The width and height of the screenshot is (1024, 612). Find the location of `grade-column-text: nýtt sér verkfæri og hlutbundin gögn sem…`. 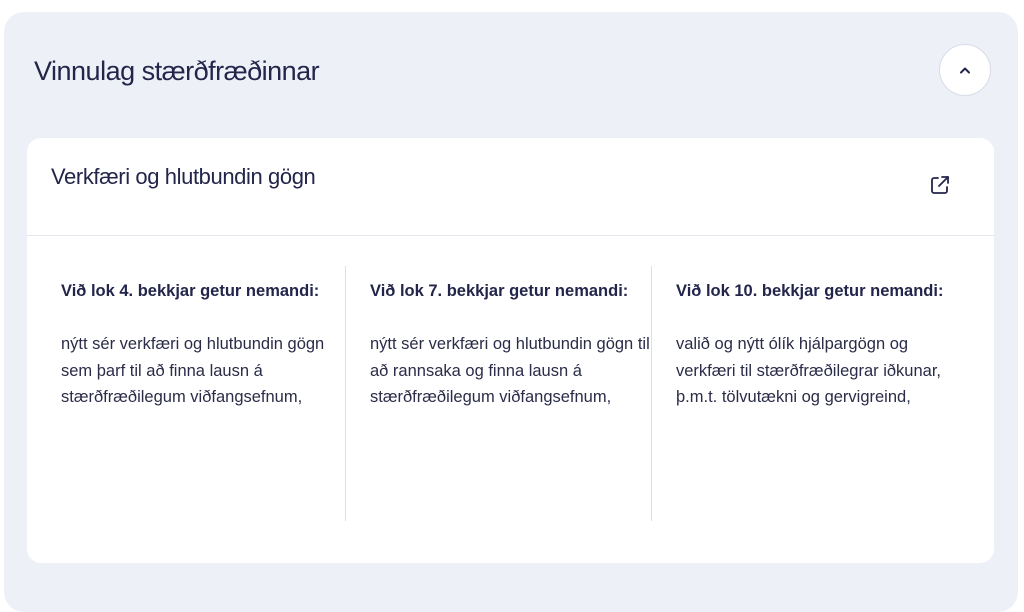

grade-column-text: nýtt sér verkfæri og hlutbundin gögn sem… is located at coordinates (193, 370).